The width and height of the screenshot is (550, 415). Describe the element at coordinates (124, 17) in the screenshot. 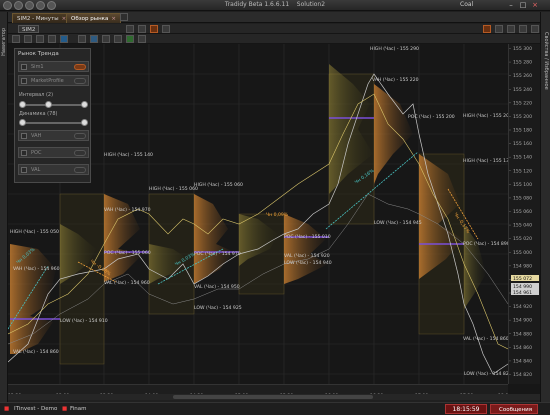

I see `new-tab-icon` at that location.